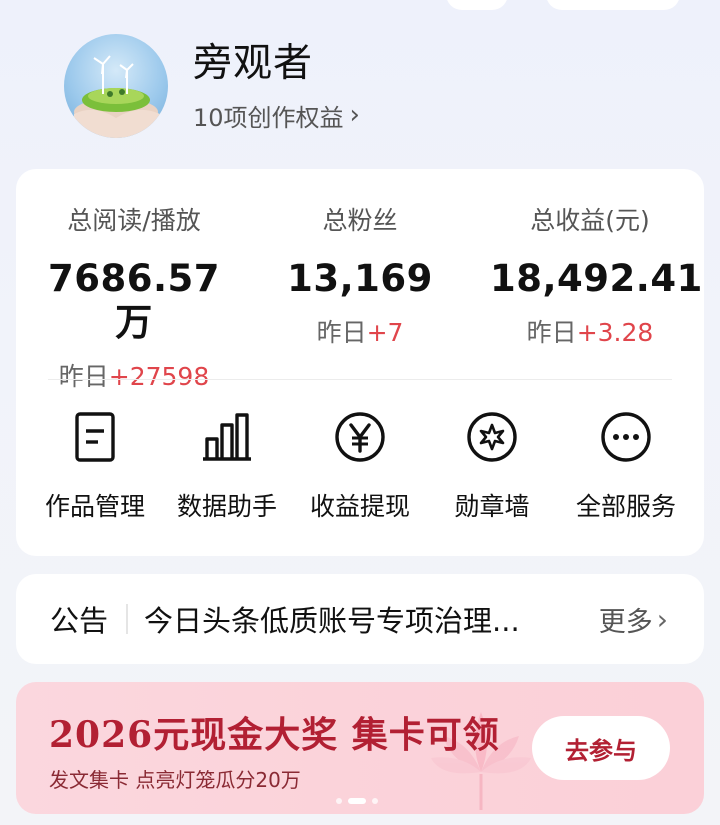 The image size is (720, 825). I want to click on service-label: 收益提现, so click(359, 506).